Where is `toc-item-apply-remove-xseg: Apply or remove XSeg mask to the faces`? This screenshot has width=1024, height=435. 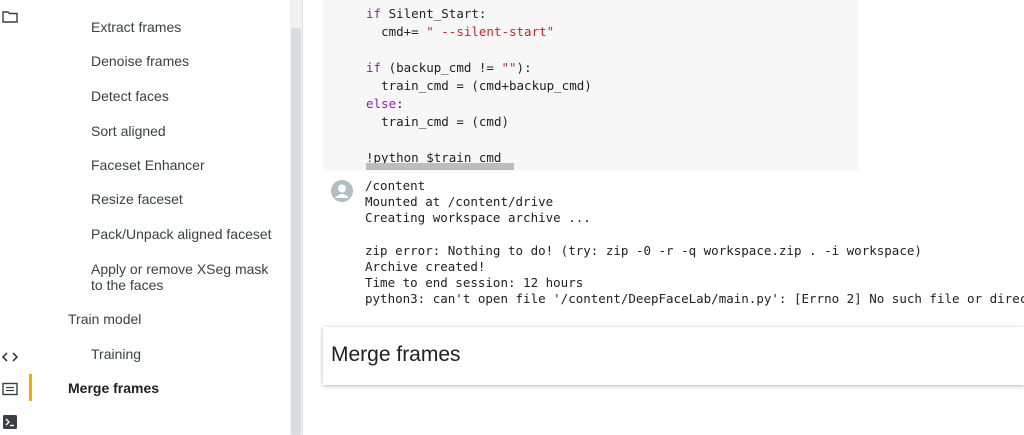 toc-item-apply-remove-xseg: Apply or remove XSeg mask to the faces is located at coordinates (186, 277).